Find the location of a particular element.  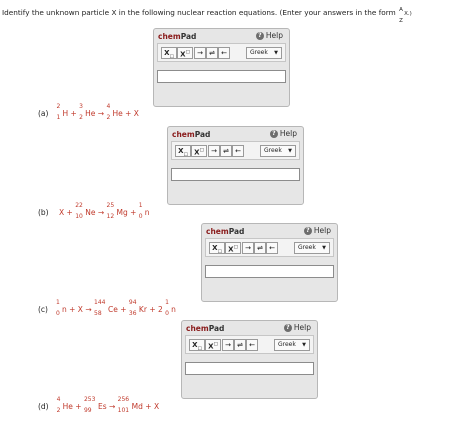

equation-label: (c) is located at coordinates (43, 309).